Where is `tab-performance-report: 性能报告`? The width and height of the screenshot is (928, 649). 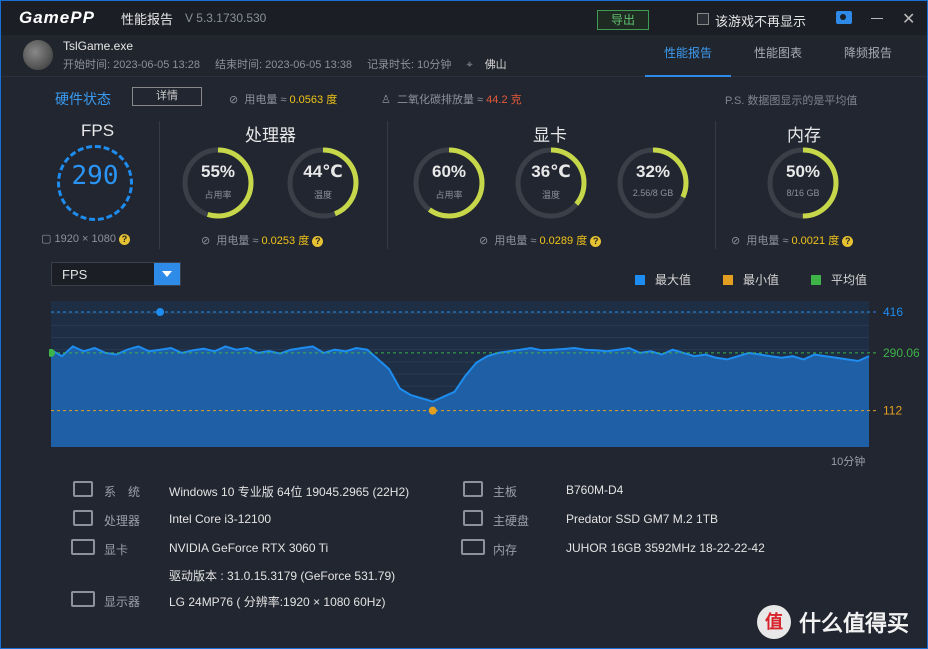 tab-performance-report: 性能报告 is located at coordinates (688, 56).